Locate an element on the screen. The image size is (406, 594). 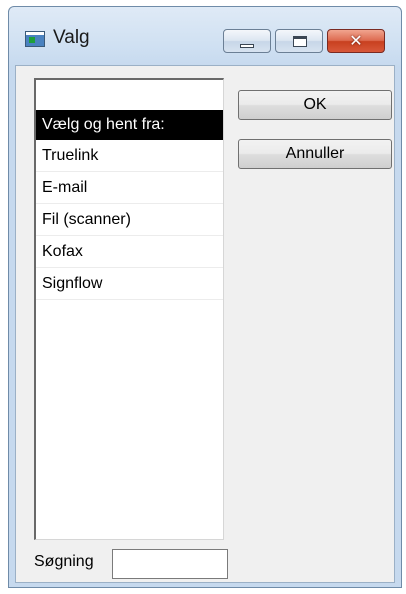
list-item-signflow: Signflow is located at coordinates (129, 284).